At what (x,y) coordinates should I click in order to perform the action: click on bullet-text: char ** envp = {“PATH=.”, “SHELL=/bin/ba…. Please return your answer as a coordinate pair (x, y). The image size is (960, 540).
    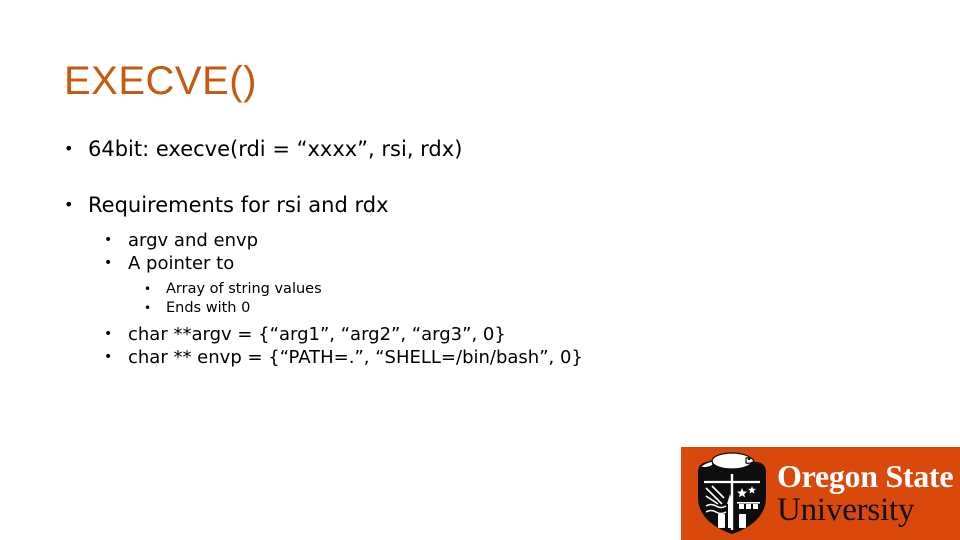
    Looking at the image, I should click on (355, 357).